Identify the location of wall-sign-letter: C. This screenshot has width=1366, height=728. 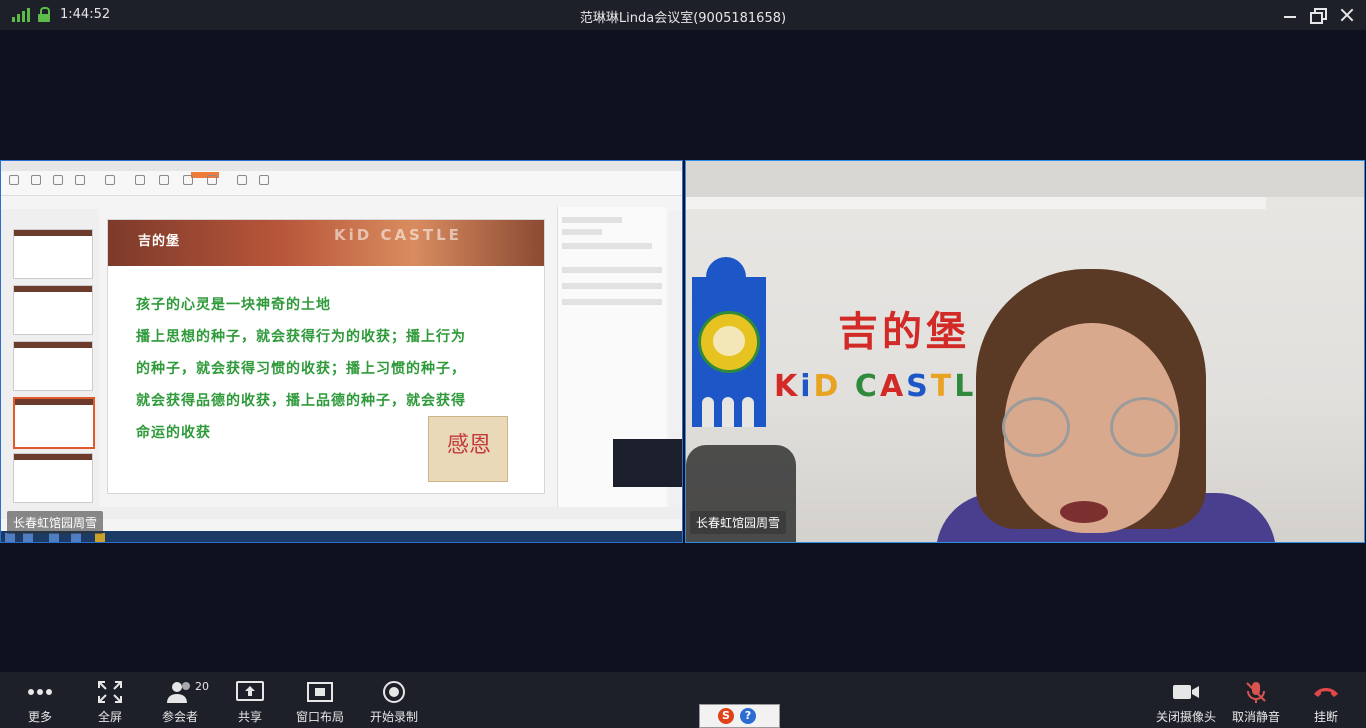
(867, 386).